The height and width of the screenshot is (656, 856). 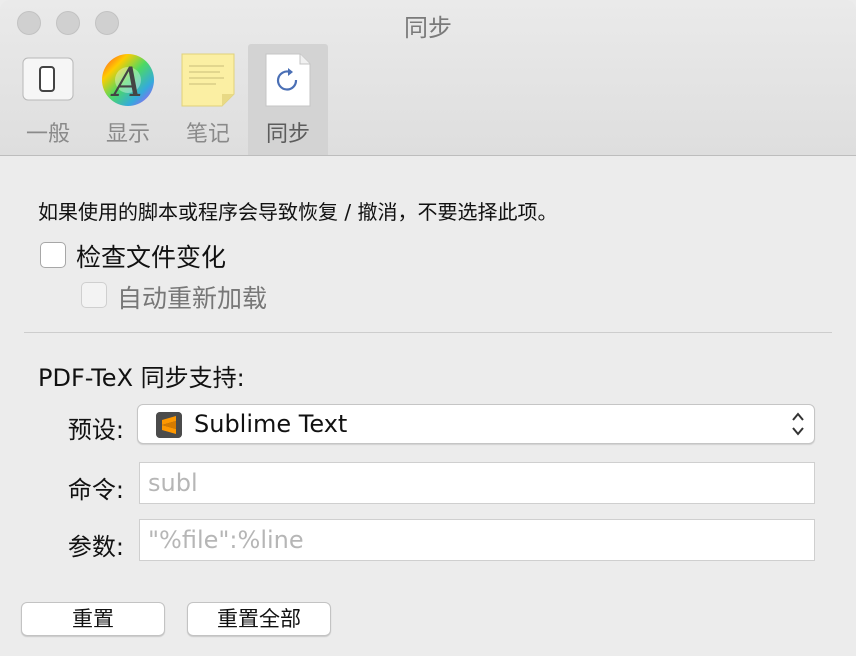 I want to click on toolbar-label: 显示, so click(x=127, y=134).